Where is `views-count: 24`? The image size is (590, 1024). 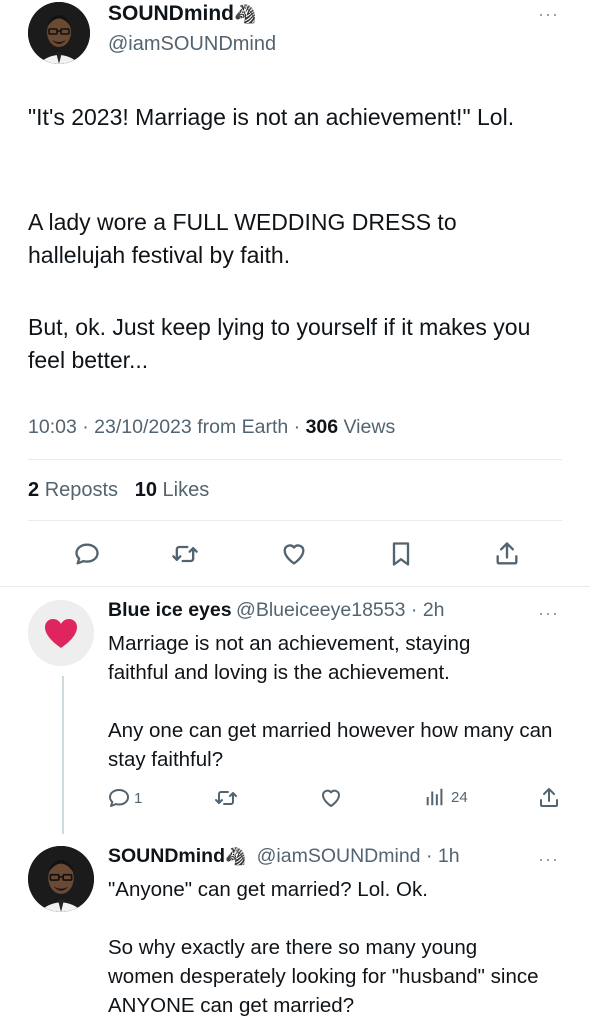 views-count: 24 is located at coordinates (459, 797).